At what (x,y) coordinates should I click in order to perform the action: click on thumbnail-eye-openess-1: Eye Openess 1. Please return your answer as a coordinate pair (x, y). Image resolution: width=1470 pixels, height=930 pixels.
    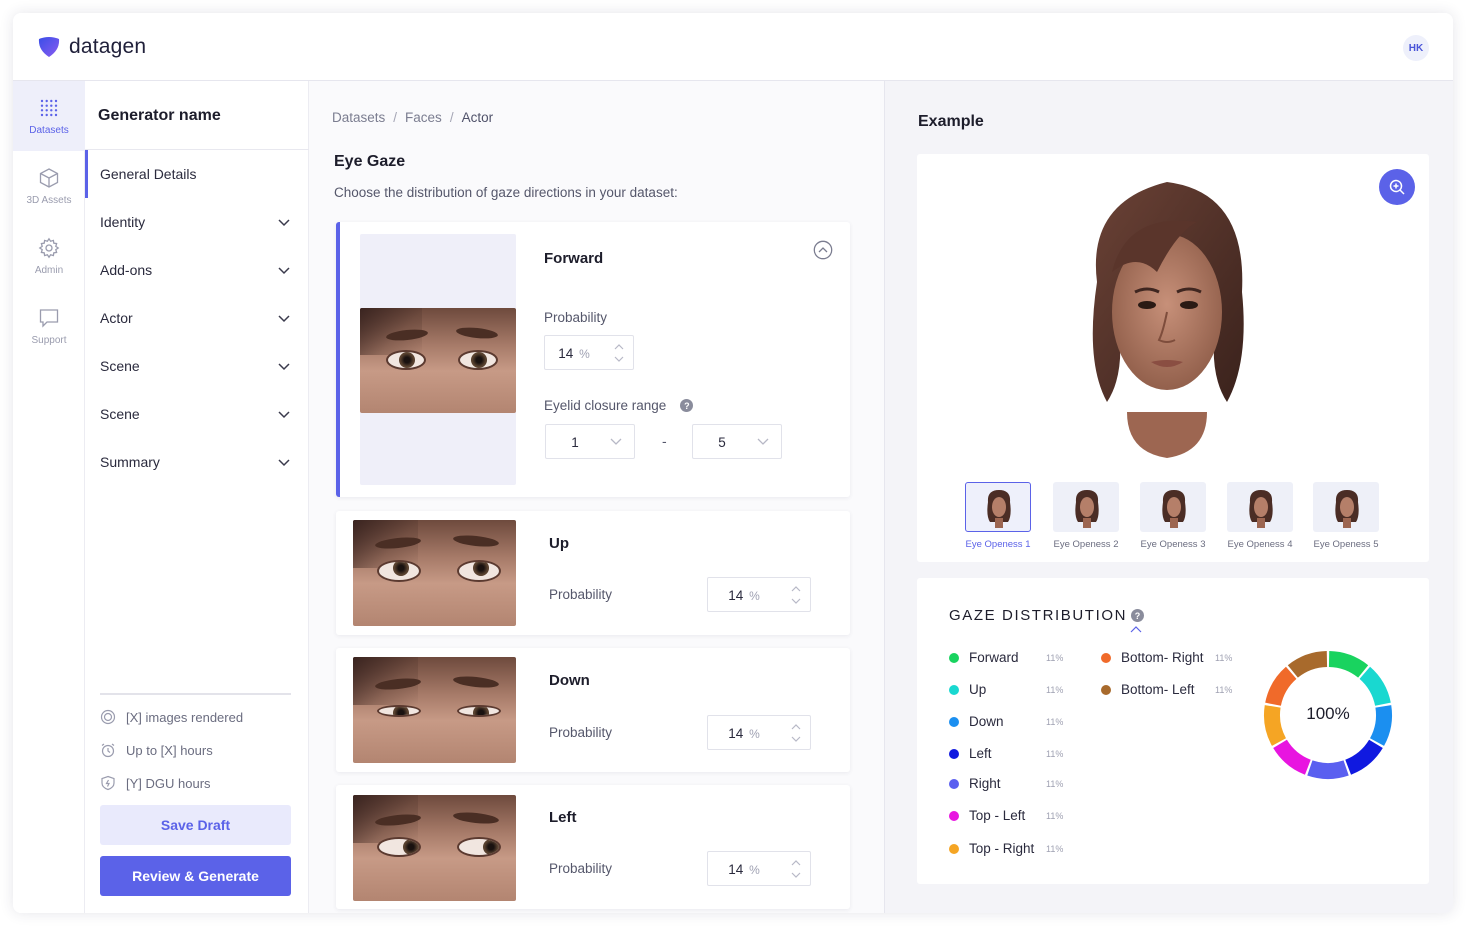
    Looking at the image, I should click on (998, 516).